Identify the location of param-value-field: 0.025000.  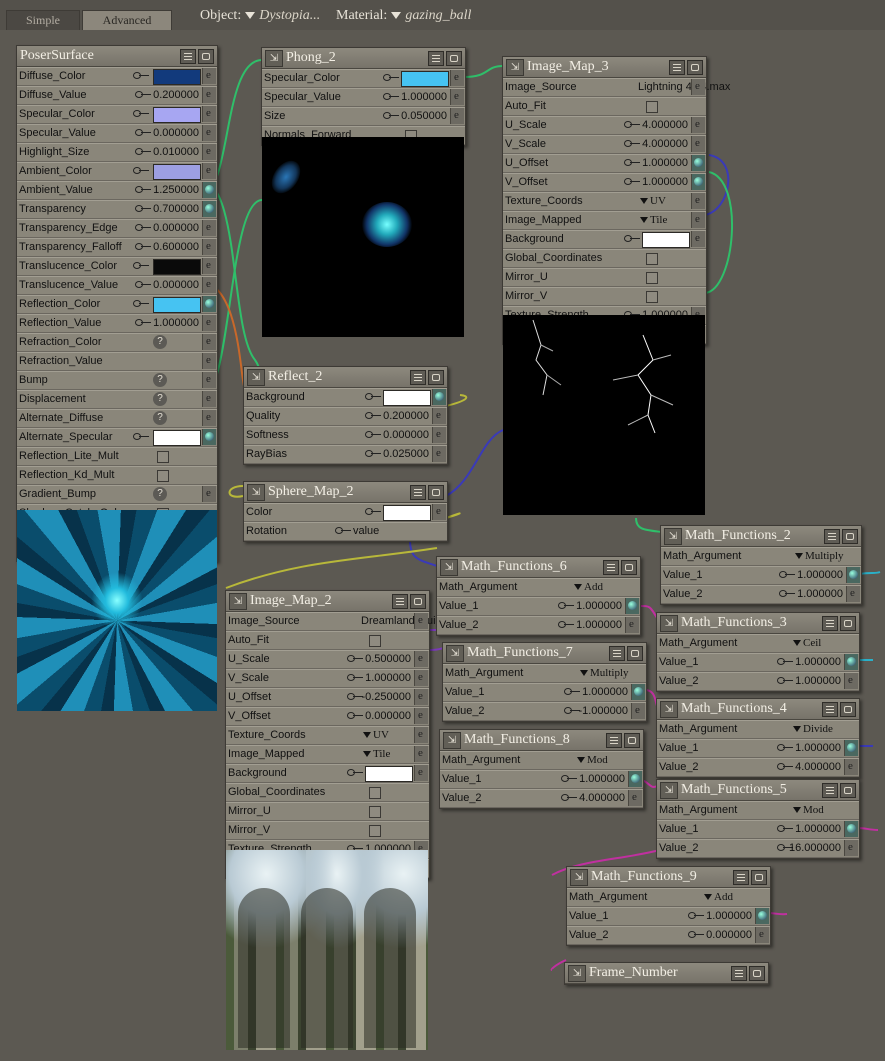
(398, 454).